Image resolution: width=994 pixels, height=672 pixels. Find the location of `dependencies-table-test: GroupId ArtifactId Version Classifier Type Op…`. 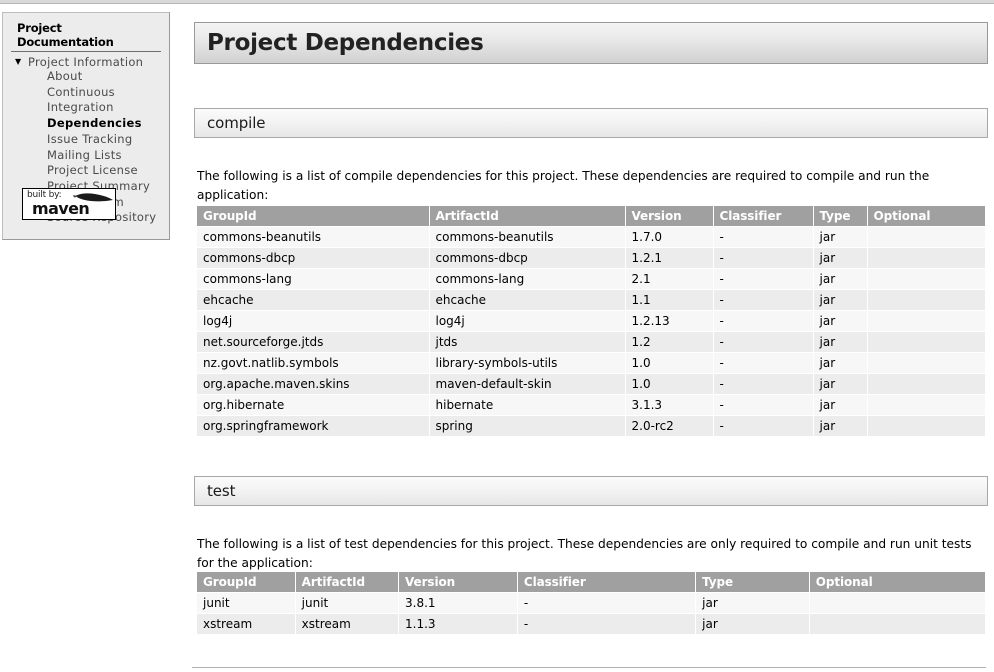

dependencies-table-test: GroupId ArtifactId Version Classifier Type Op… is located at coordinates (591, 603).